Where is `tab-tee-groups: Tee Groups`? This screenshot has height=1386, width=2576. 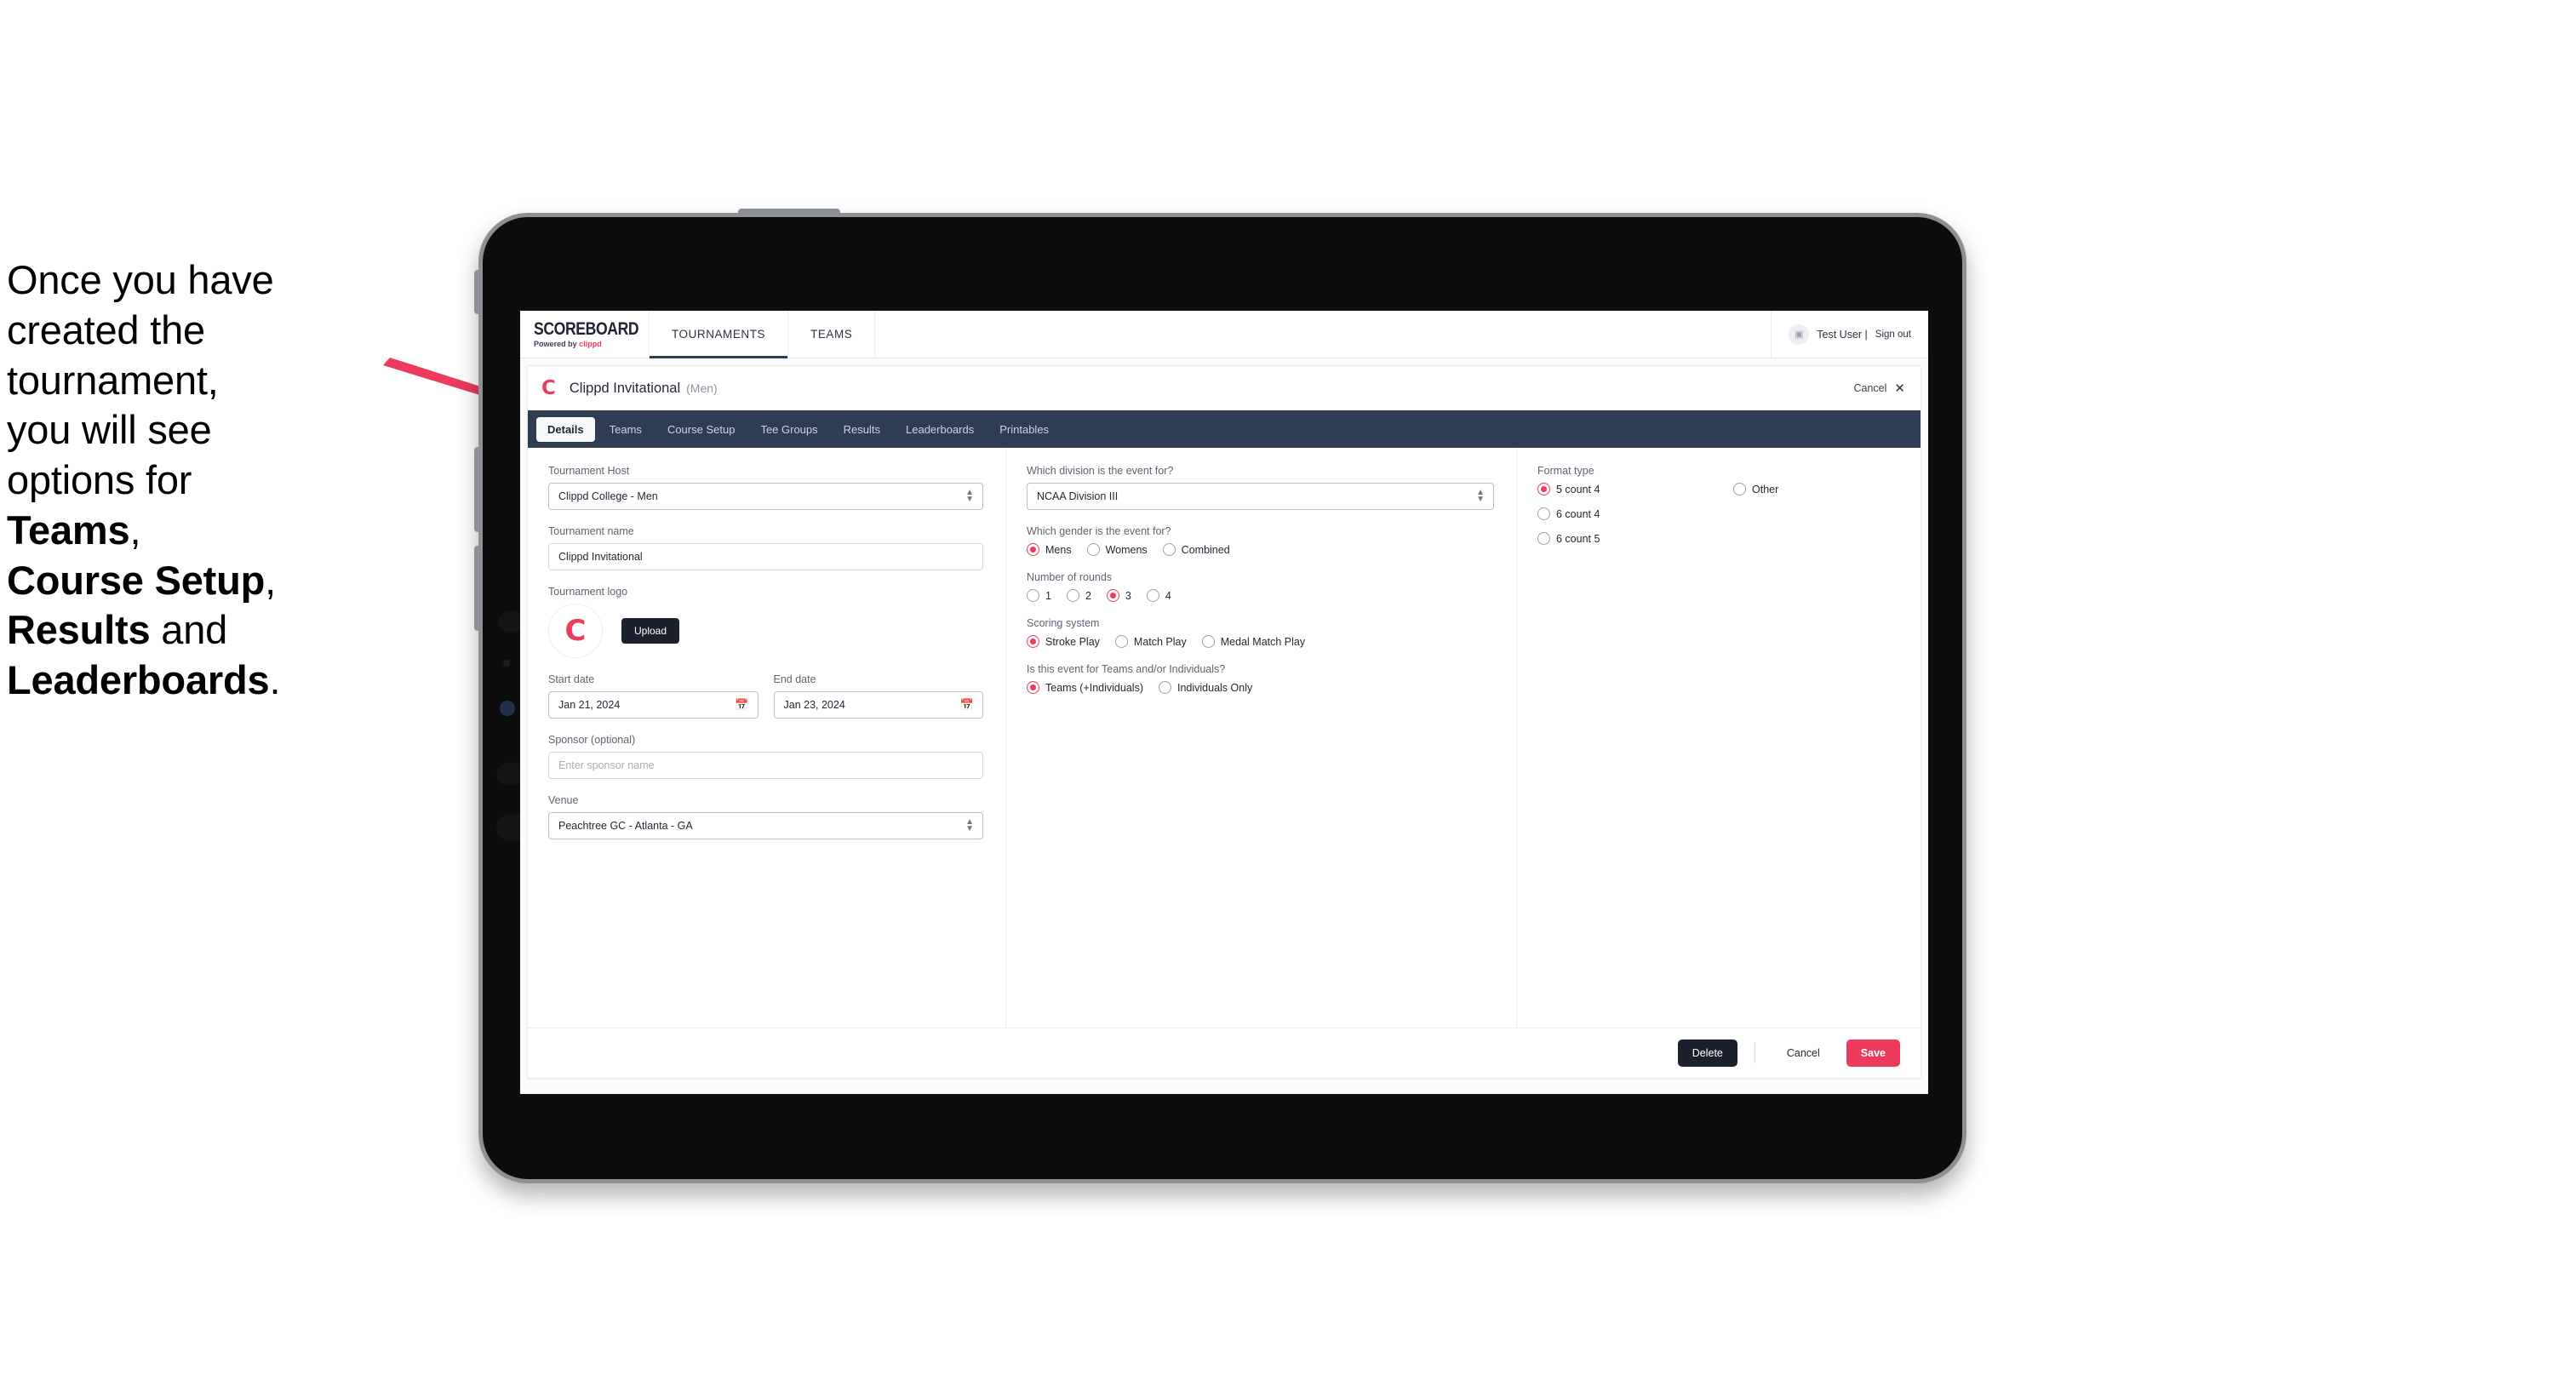
tab-tee-groups: Tee Groups is located at coordinates (788, 429).